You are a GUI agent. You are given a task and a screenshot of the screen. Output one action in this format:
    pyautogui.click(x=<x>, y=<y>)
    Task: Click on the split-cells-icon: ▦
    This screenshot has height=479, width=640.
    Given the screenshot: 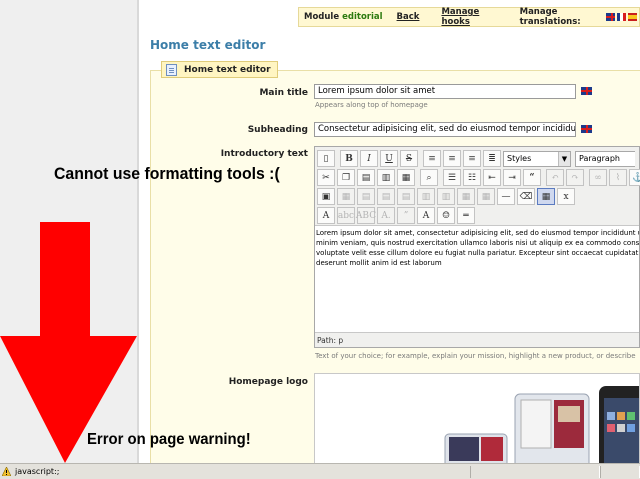 What is the action you would take?
    pyautogui.click(x=486, y=196)
    